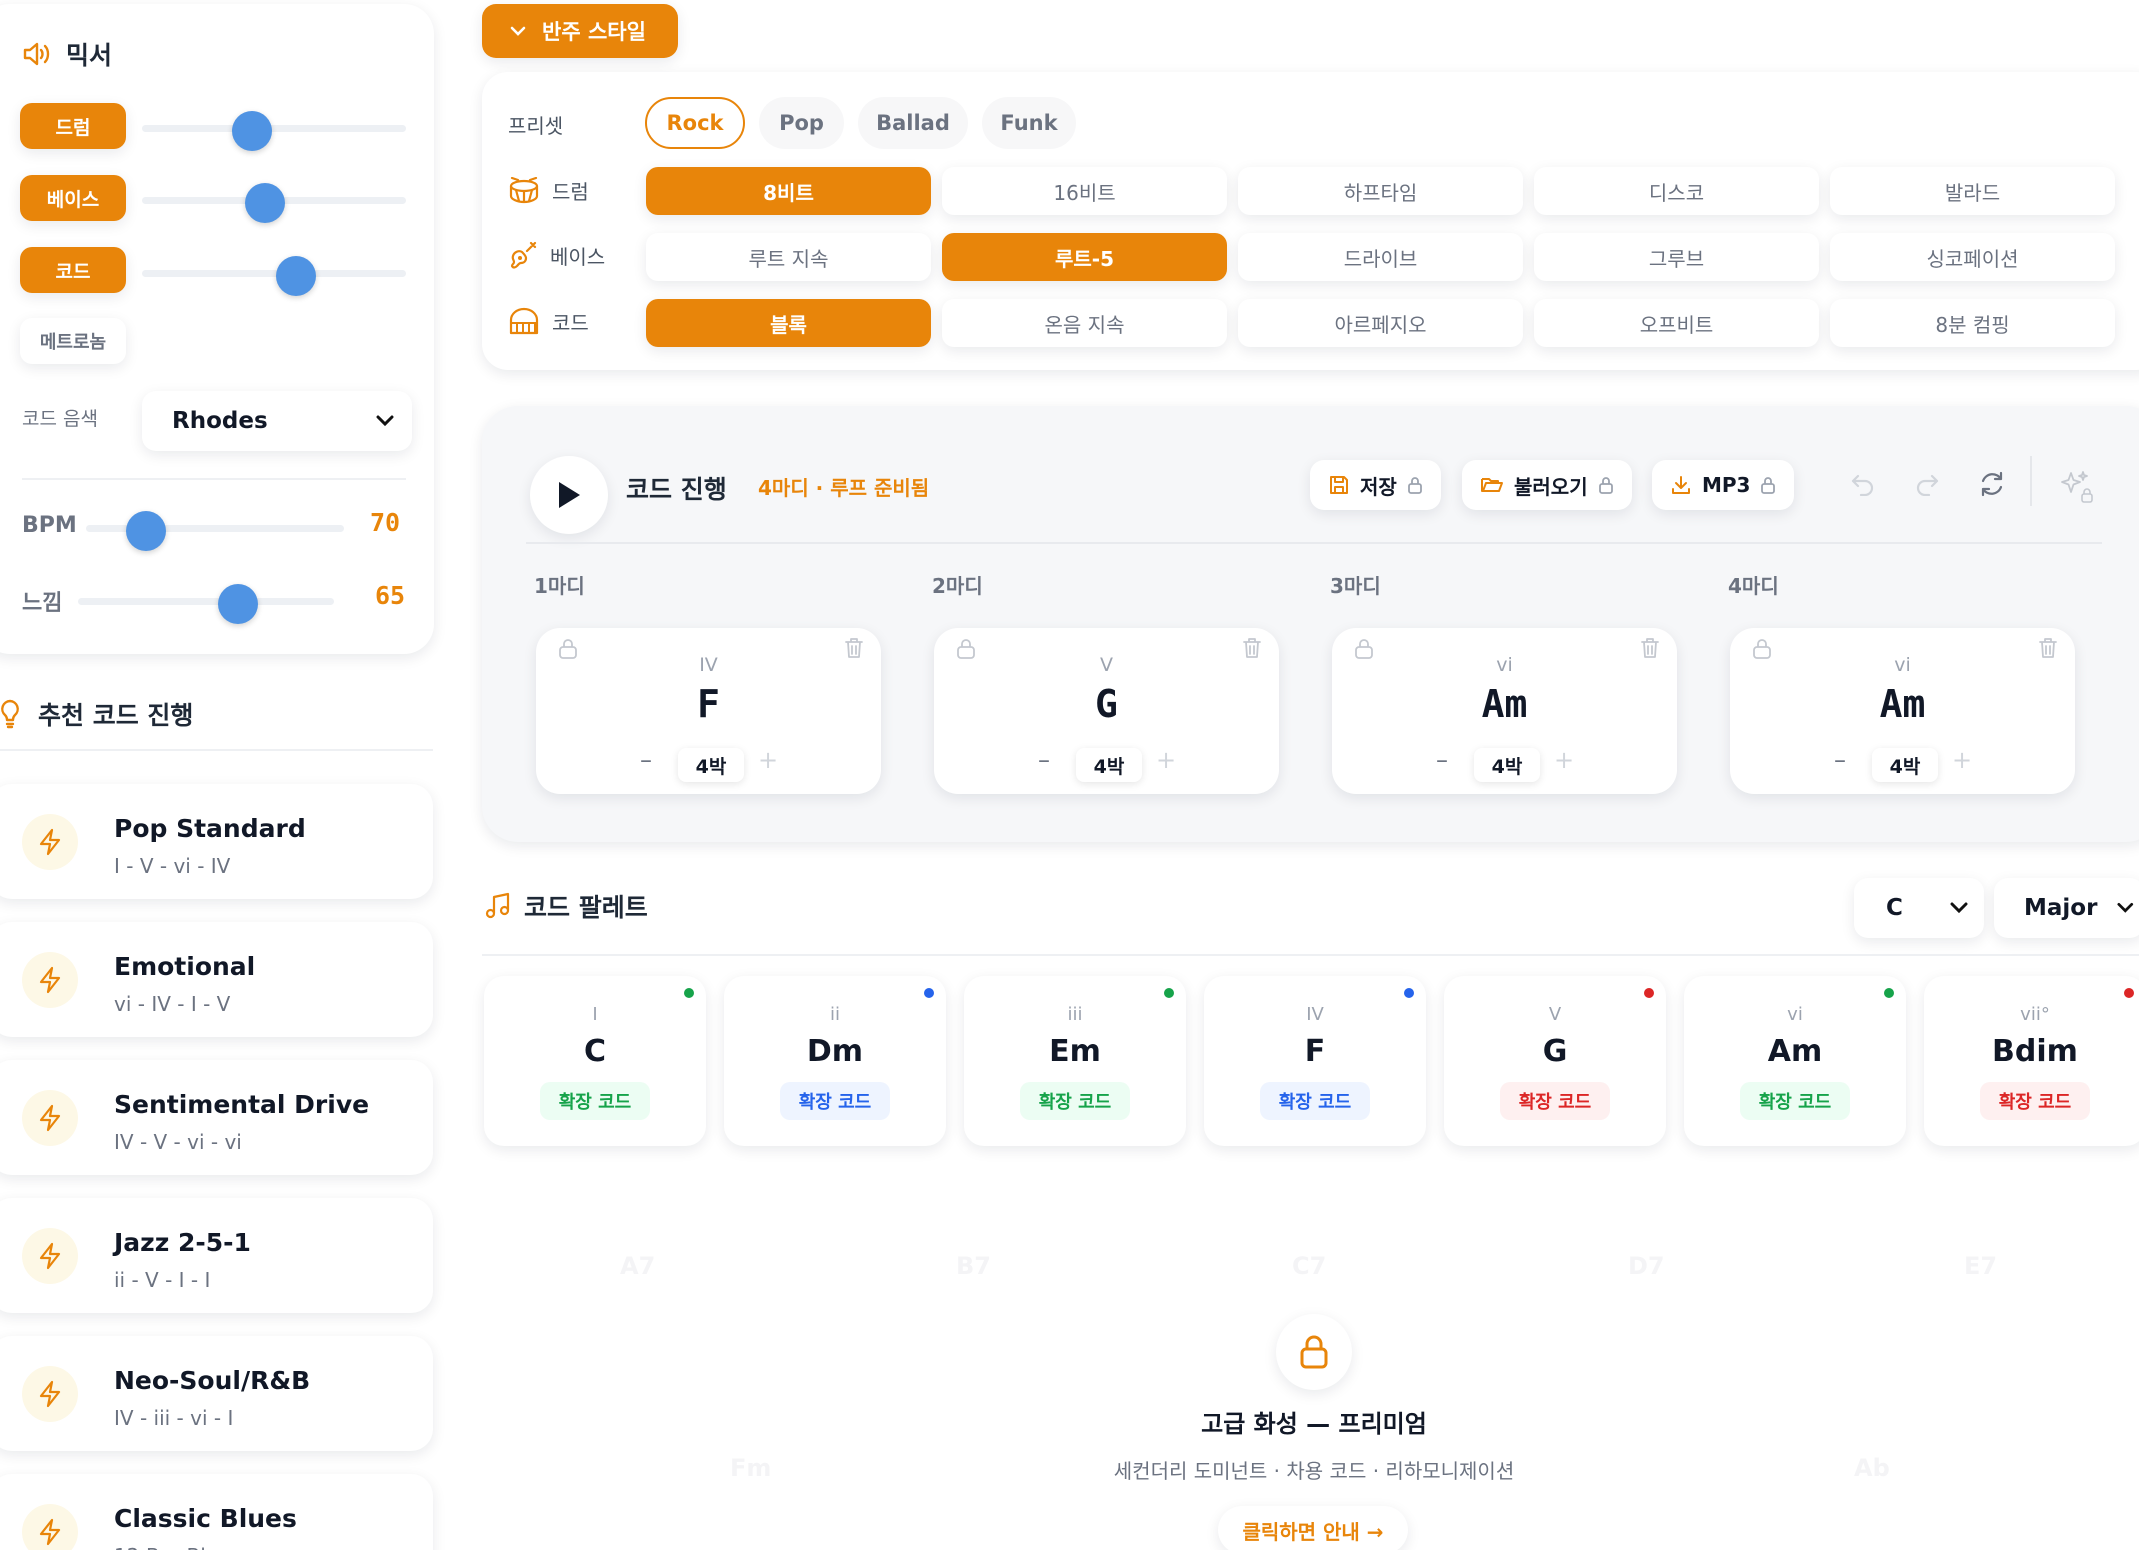  I want to click on bar-label: 4마디, so click(1753, 586).